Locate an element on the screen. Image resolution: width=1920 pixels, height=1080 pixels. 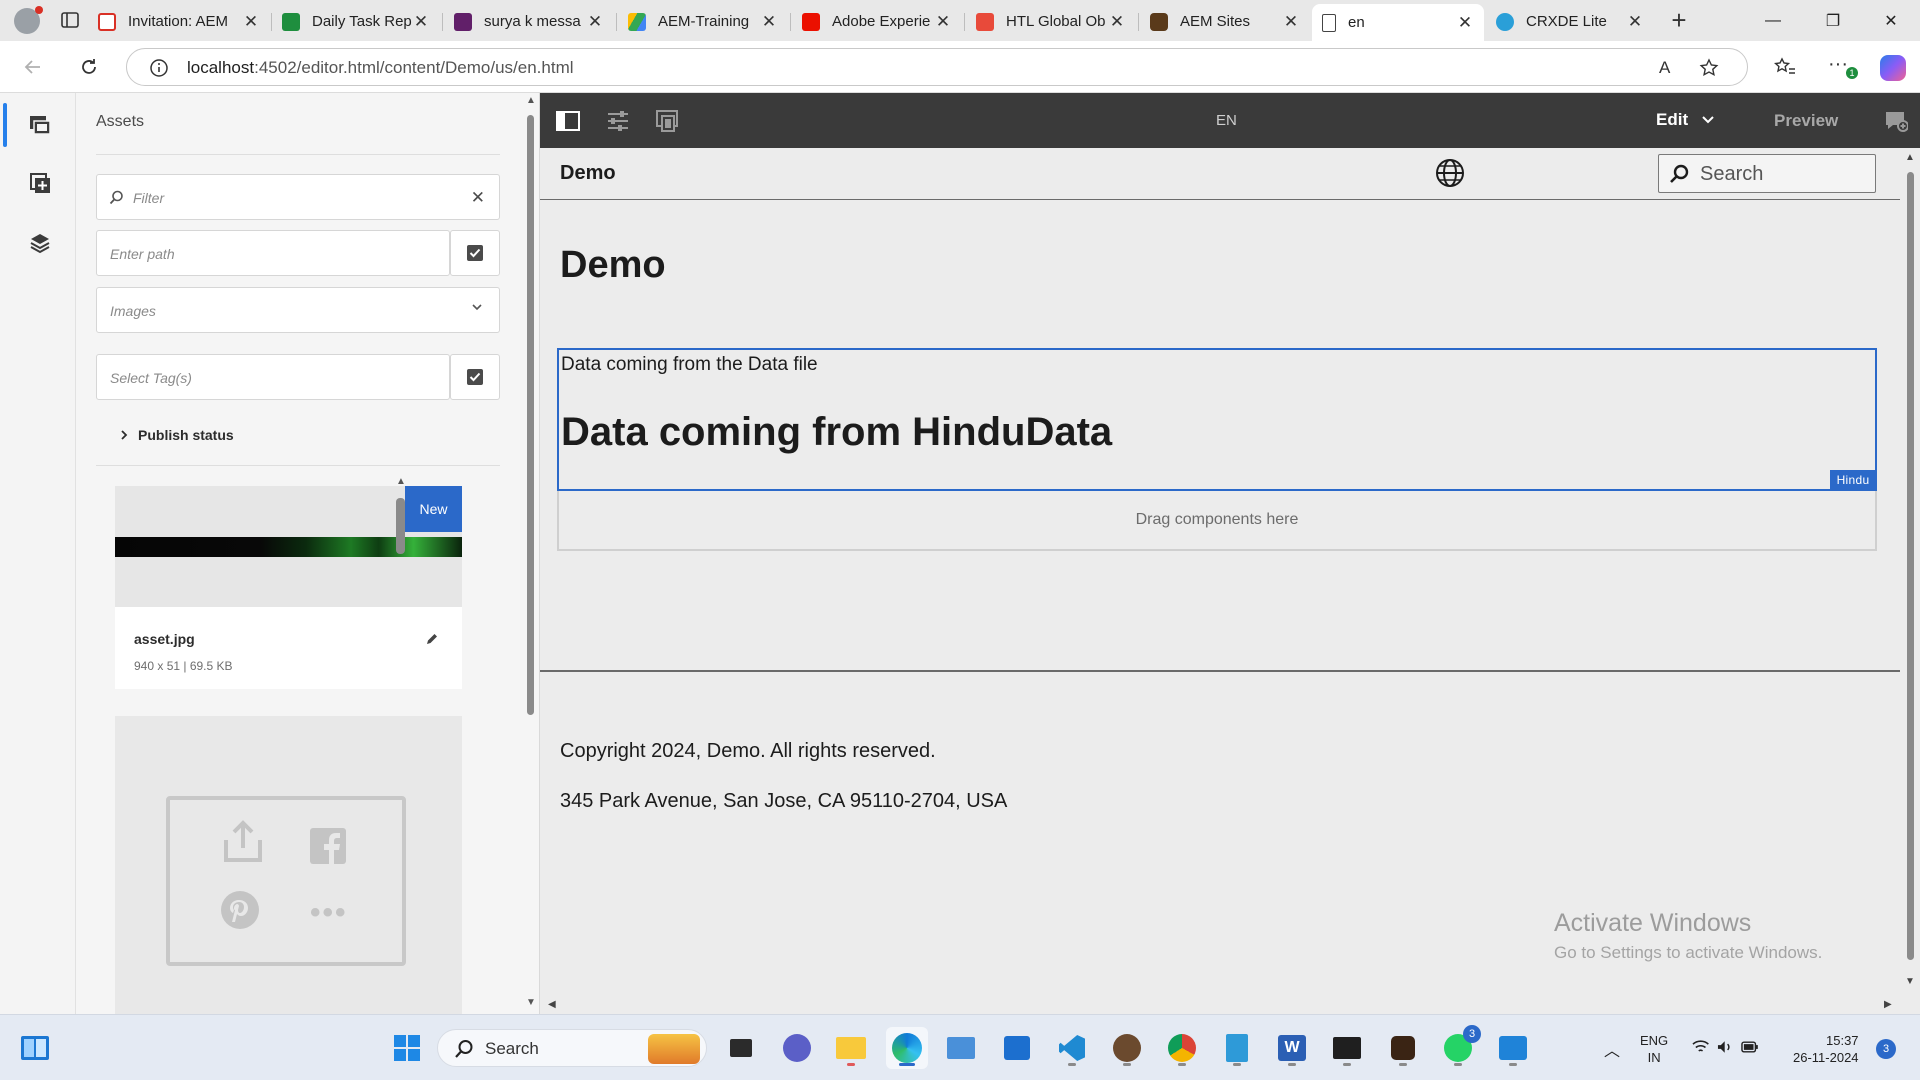
notepad-app is located at coordinates (1237, 1048).